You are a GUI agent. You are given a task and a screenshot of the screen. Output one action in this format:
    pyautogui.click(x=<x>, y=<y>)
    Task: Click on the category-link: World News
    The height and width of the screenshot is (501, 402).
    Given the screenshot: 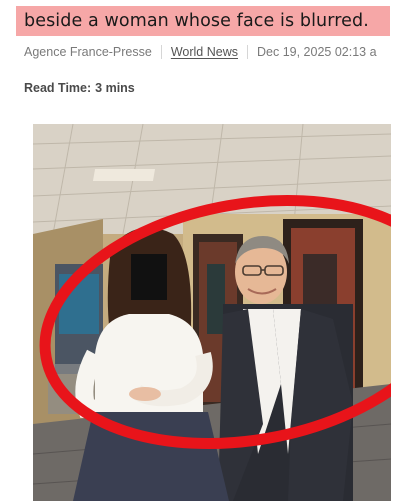 What is the action you would take?
    pyautogui.click(x=204, y=52)
    